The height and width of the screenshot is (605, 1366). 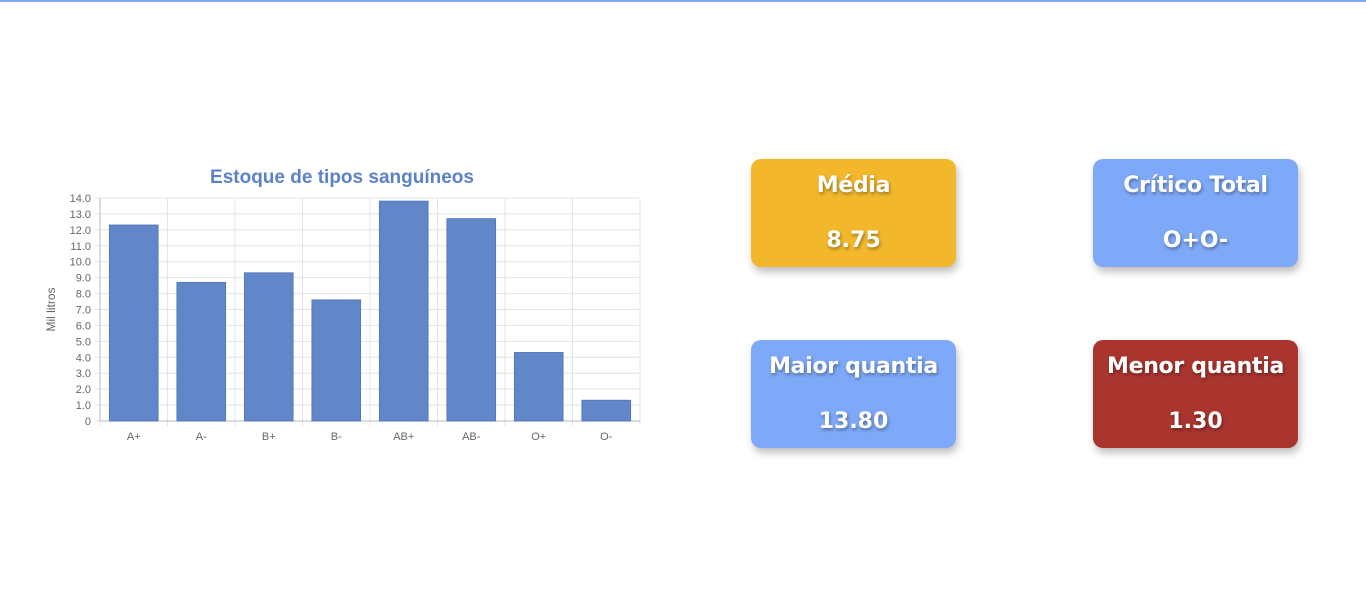 I want to click on card-maior-value: 13.80, so click(x=853, y=421).